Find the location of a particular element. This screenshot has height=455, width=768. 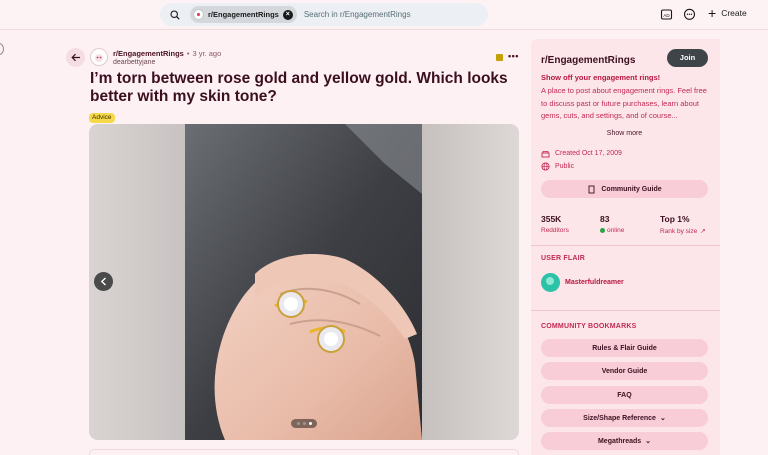

remove-chip-icon: × is located at coordinates (287, 14).